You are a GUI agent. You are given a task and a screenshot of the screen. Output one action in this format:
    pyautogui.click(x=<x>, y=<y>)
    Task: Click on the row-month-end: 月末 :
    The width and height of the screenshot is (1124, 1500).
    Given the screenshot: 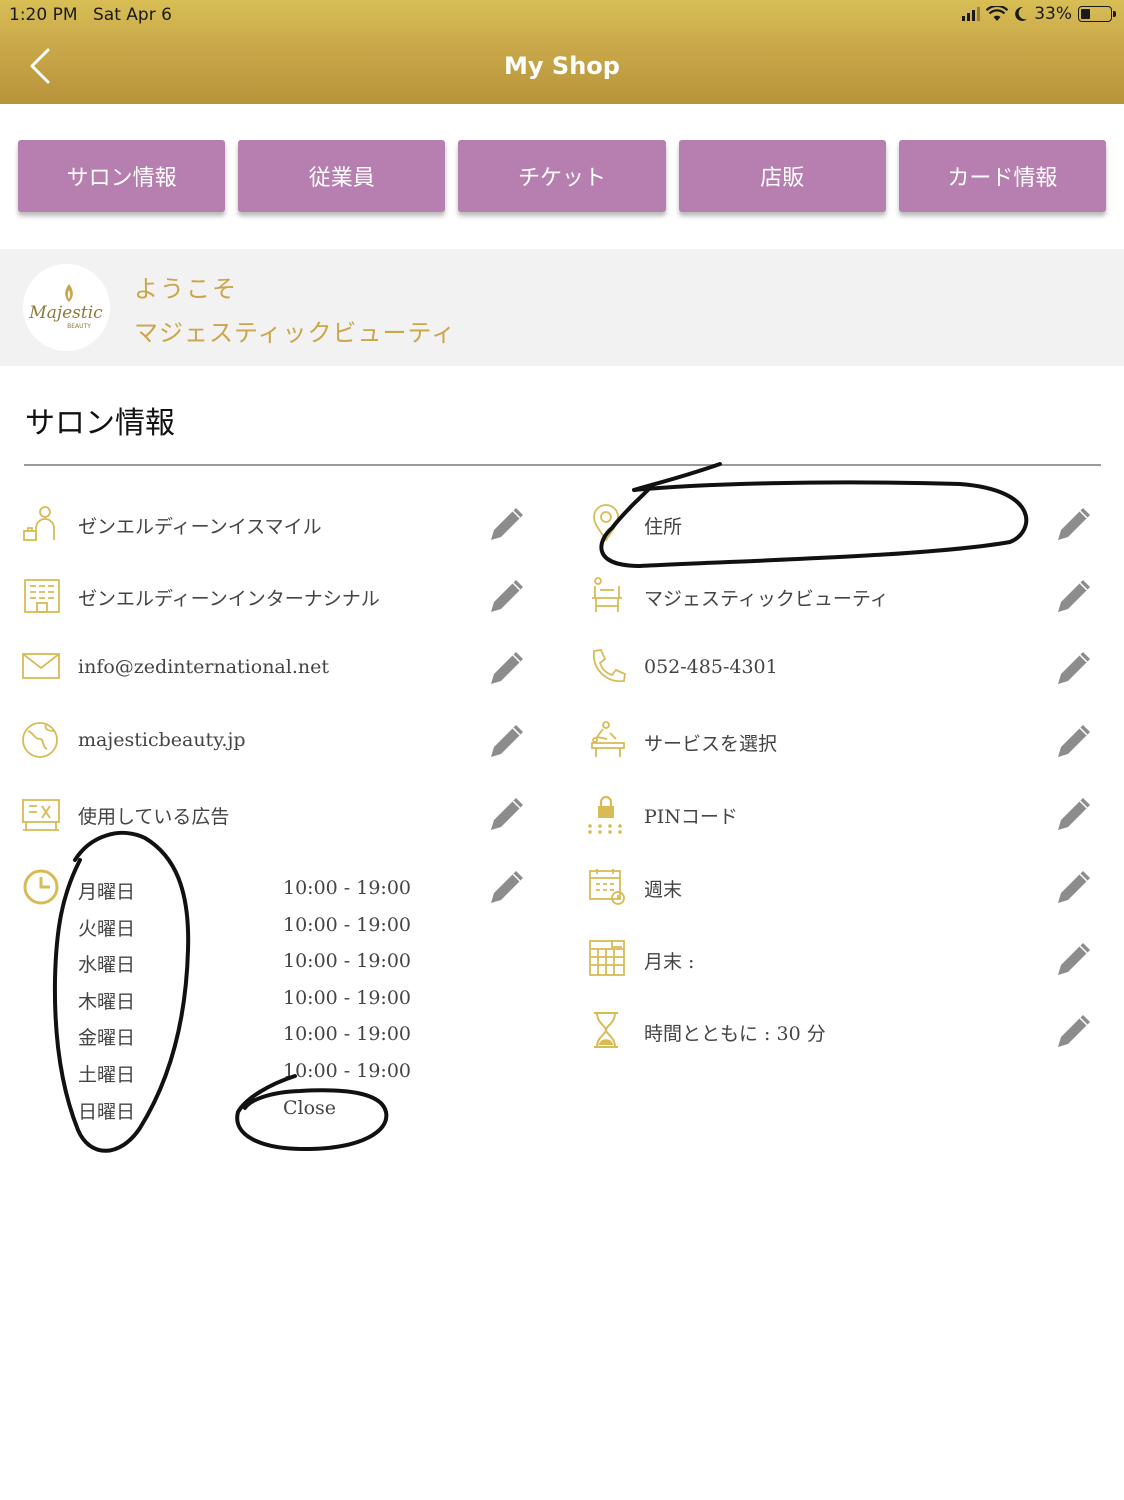 What is the action you would take?
    pyautogui.click(x=813, y=964)
    